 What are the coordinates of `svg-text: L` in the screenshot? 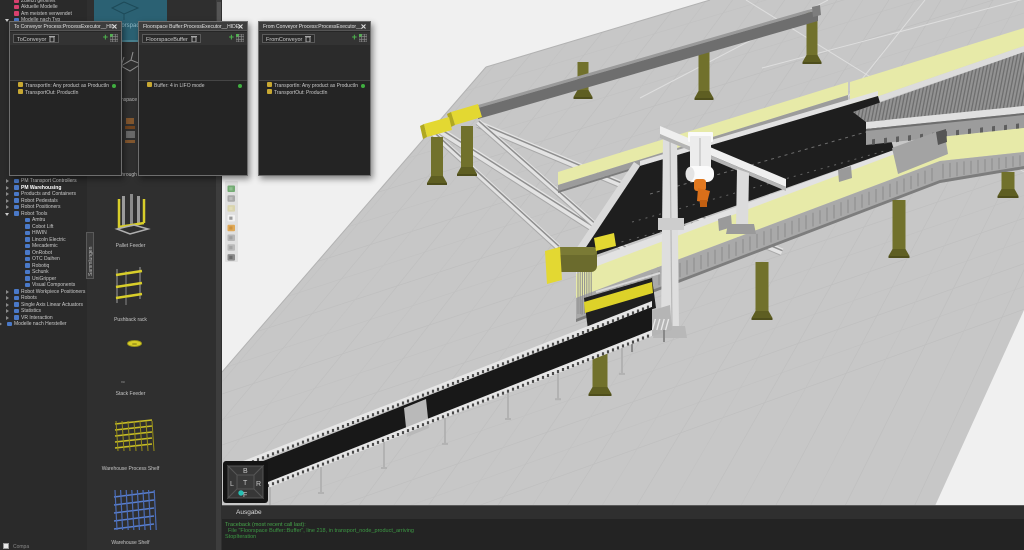 It's located at (232, 484).